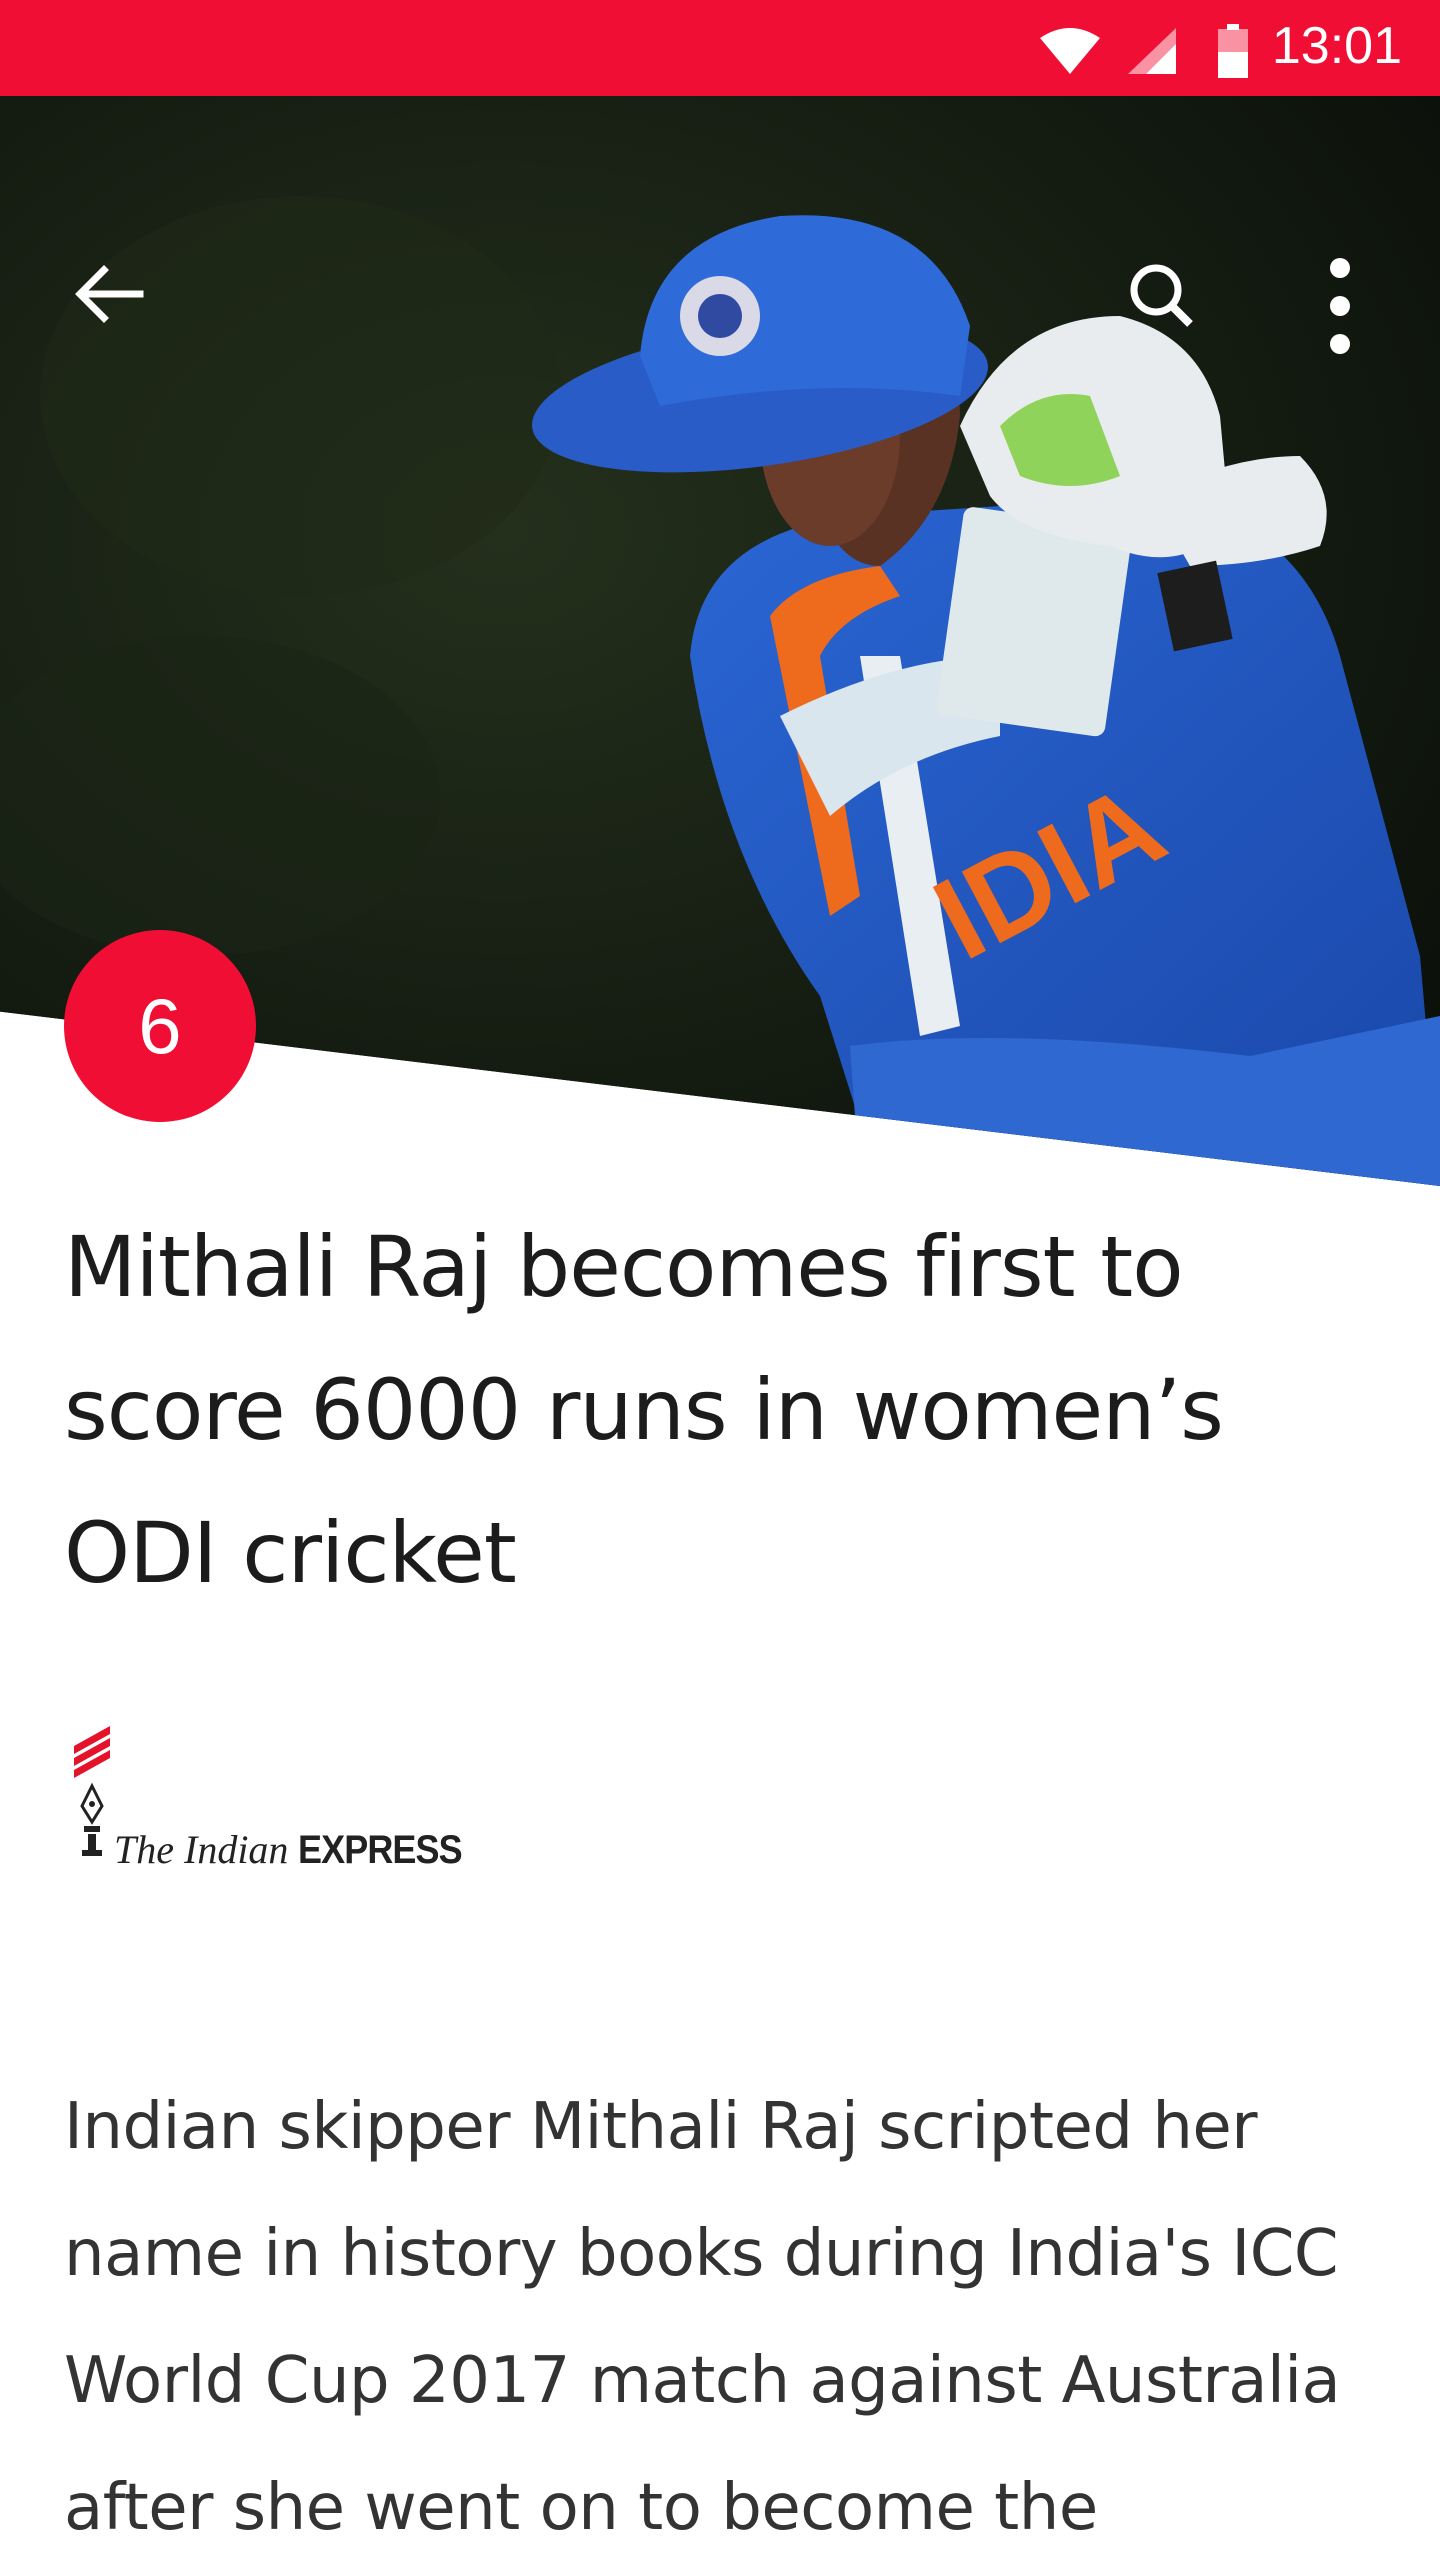 This screenshot has height=2572, width=1440. I want to click on search-button, so click(1158, 294).